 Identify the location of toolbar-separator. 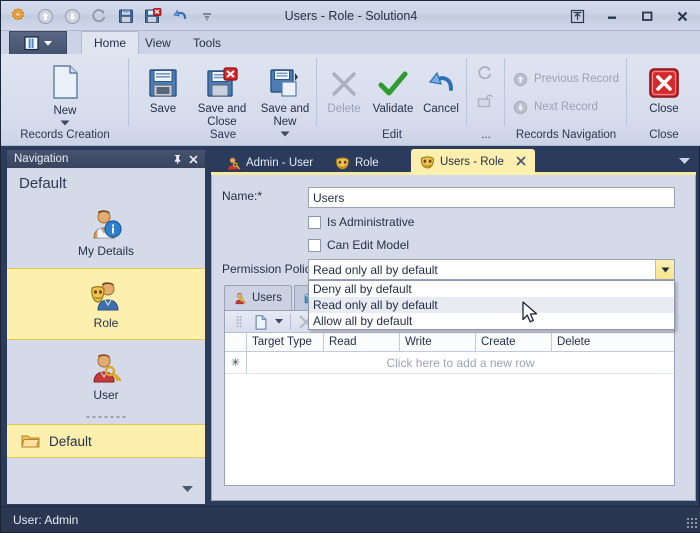
(290, 321).